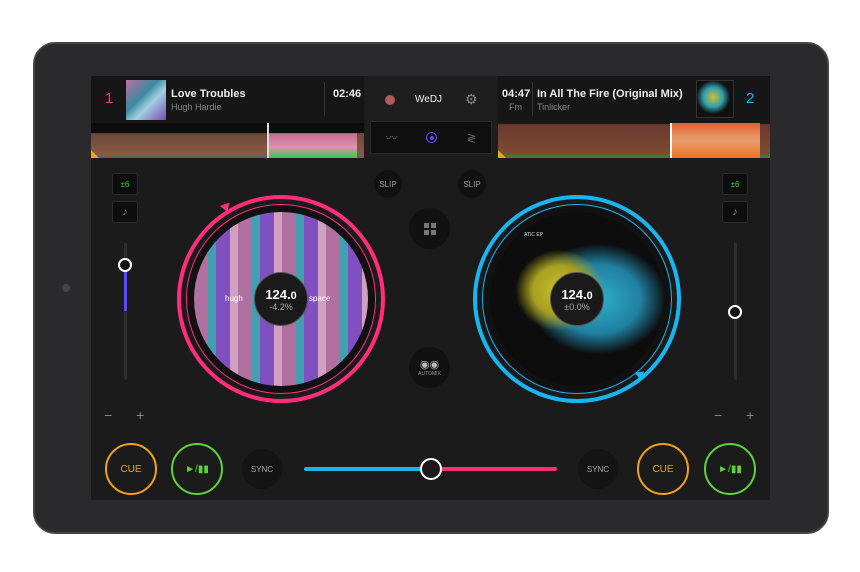 Image resolution: width=860 pixels, height=572 pixels. I want to click on deck2-bpm: 124., so click(574, 294).